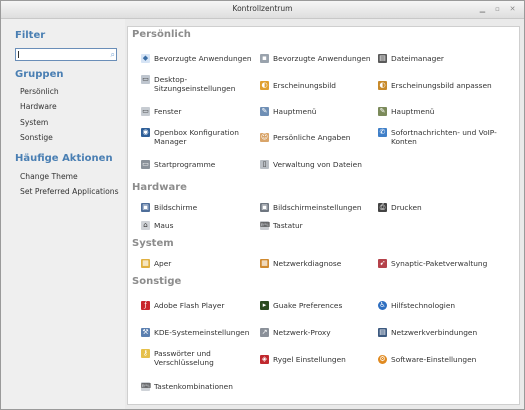 This screenshot has width=525, height=410. What do you see at coordinates (69, 191) in the screenshot?
I see `action-set-preferred-applications: Set Preferred Applications` at bounding box center [69, 191].